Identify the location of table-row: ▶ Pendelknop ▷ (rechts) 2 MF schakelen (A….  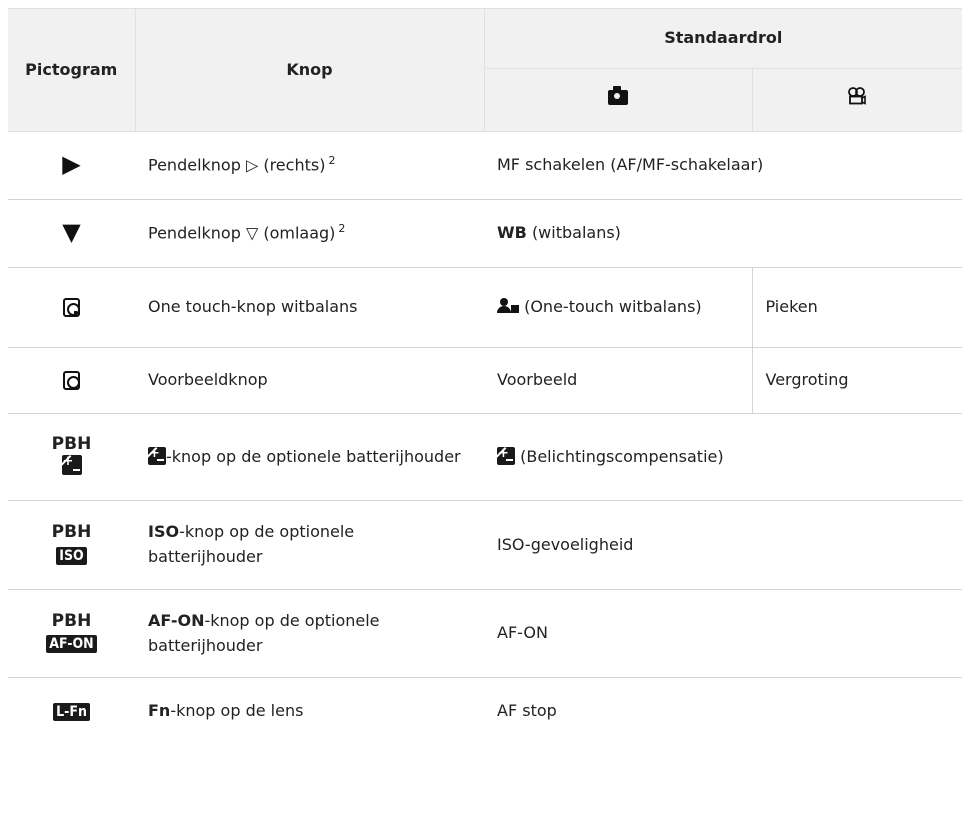
(485, 165).